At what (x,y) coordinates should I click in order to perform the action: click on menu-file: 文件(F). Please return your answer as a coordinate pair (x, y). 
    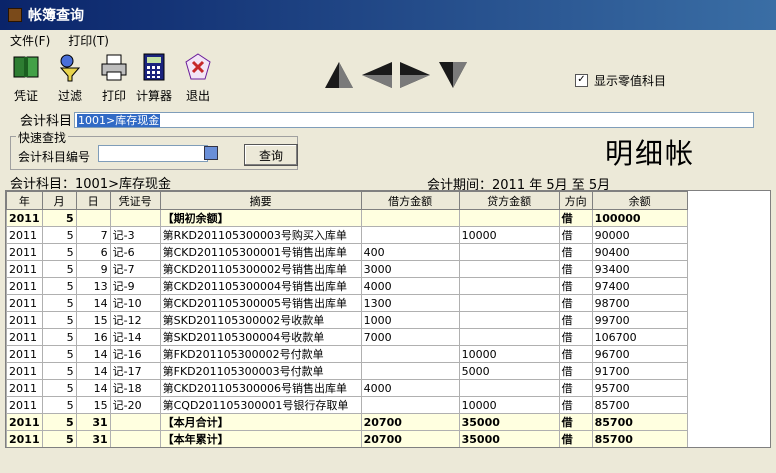
    Looking at the image, I should click on (30, 40).